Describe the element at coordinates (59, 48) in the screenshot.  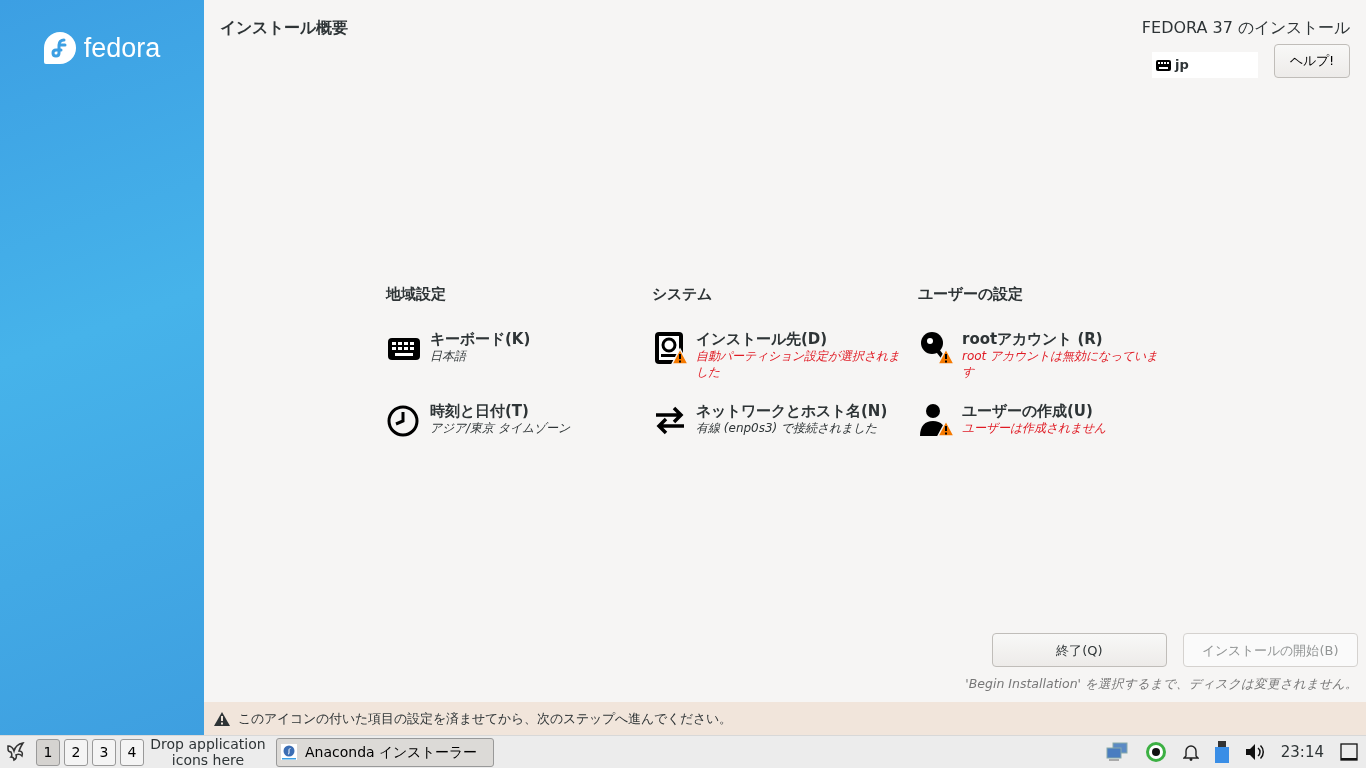
I see `fedora-logo-icon` at that location.